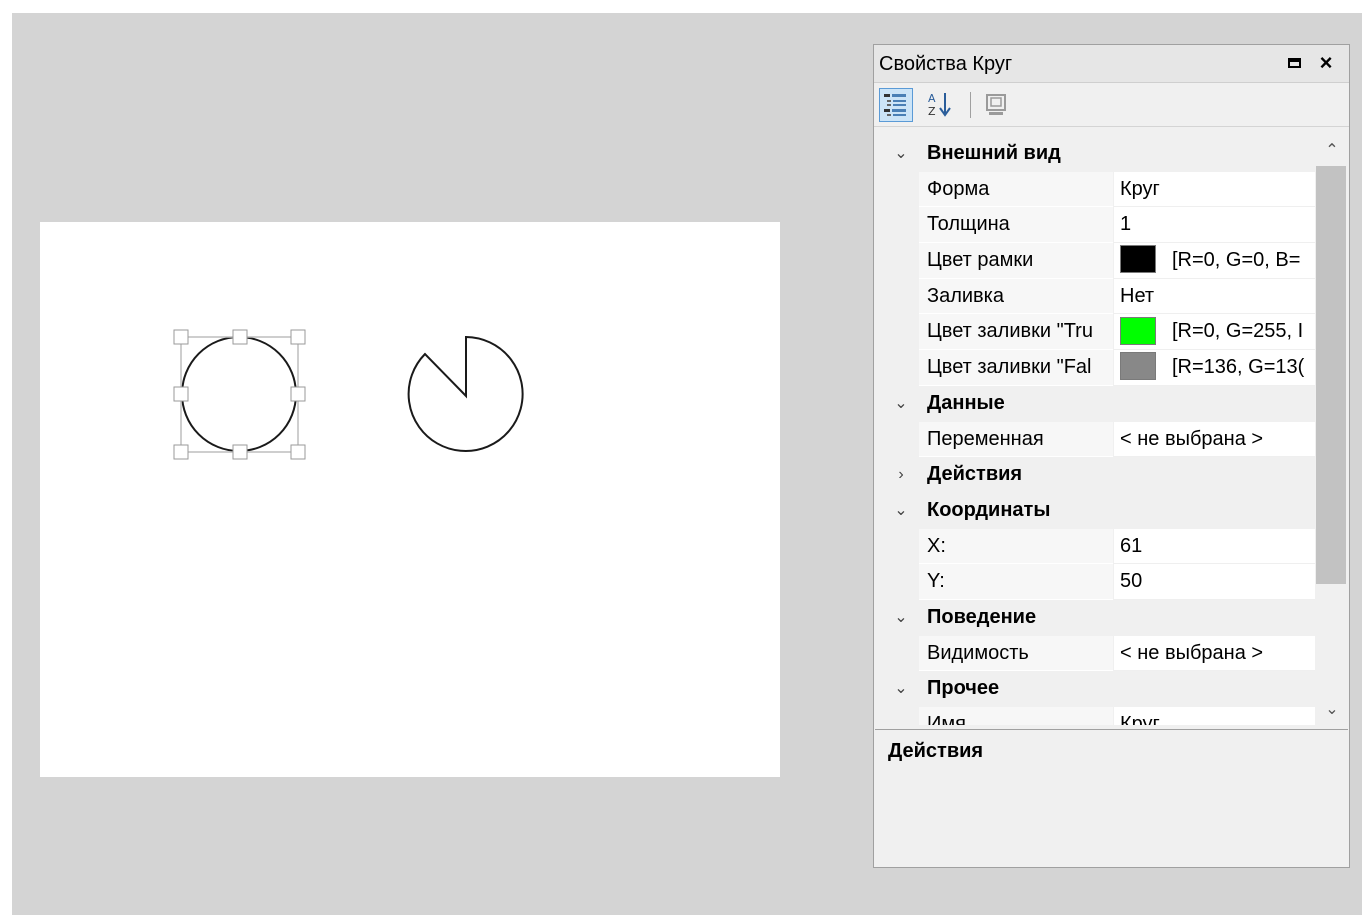  Describe the element at coordinates (1214, 546) in the screenshot. I see `property-value: 61` at that location.